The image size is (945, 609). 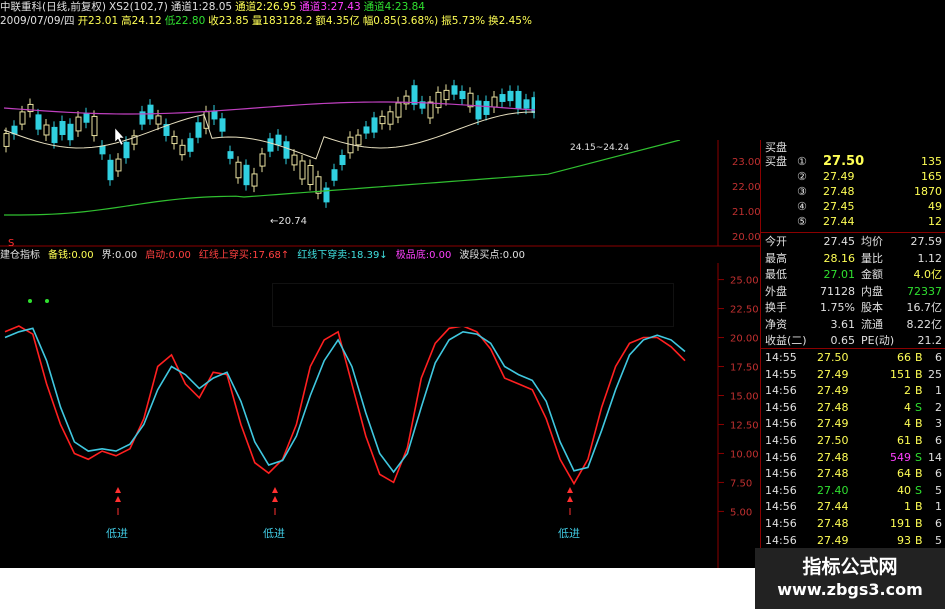 I want to click on trade-row: 14:56 27.44 1 B 1, so click(x=853, y=507).